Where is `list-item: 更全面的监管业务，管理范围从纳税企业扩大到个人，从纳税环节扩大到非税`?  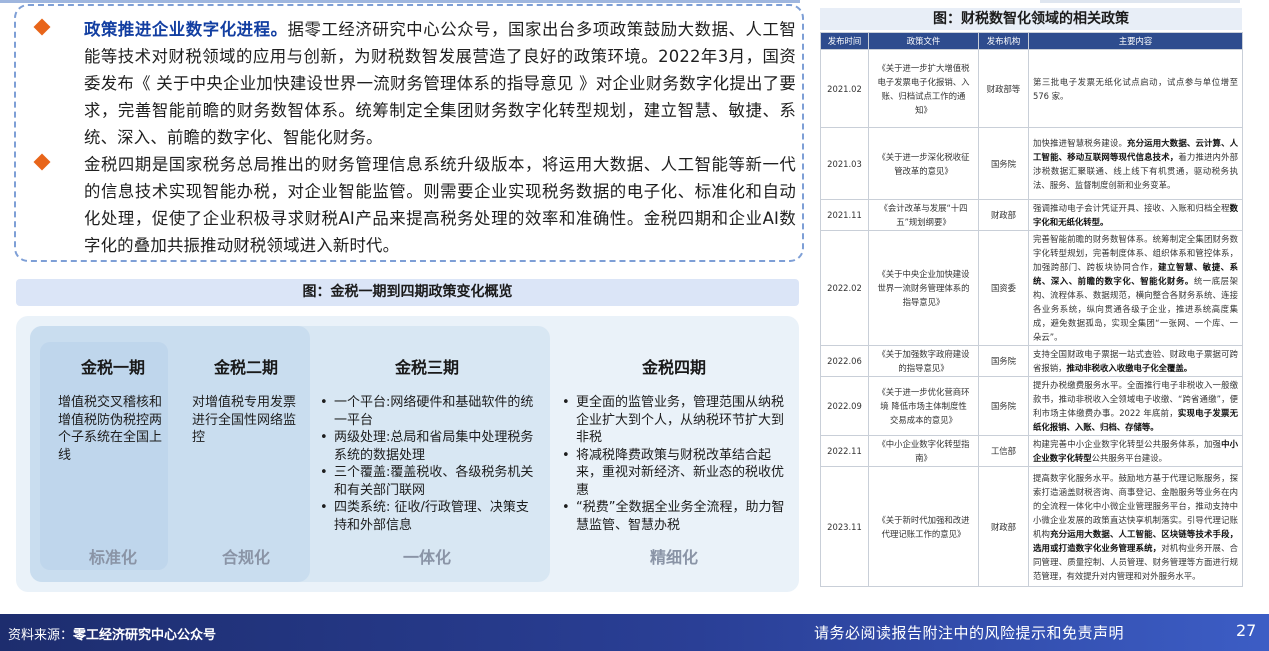 list-item: 更全面的监管业务，管理范围从纳税企业扩大到个人，从纳税环节扩大到非税 is located at coordinates (674, 420).